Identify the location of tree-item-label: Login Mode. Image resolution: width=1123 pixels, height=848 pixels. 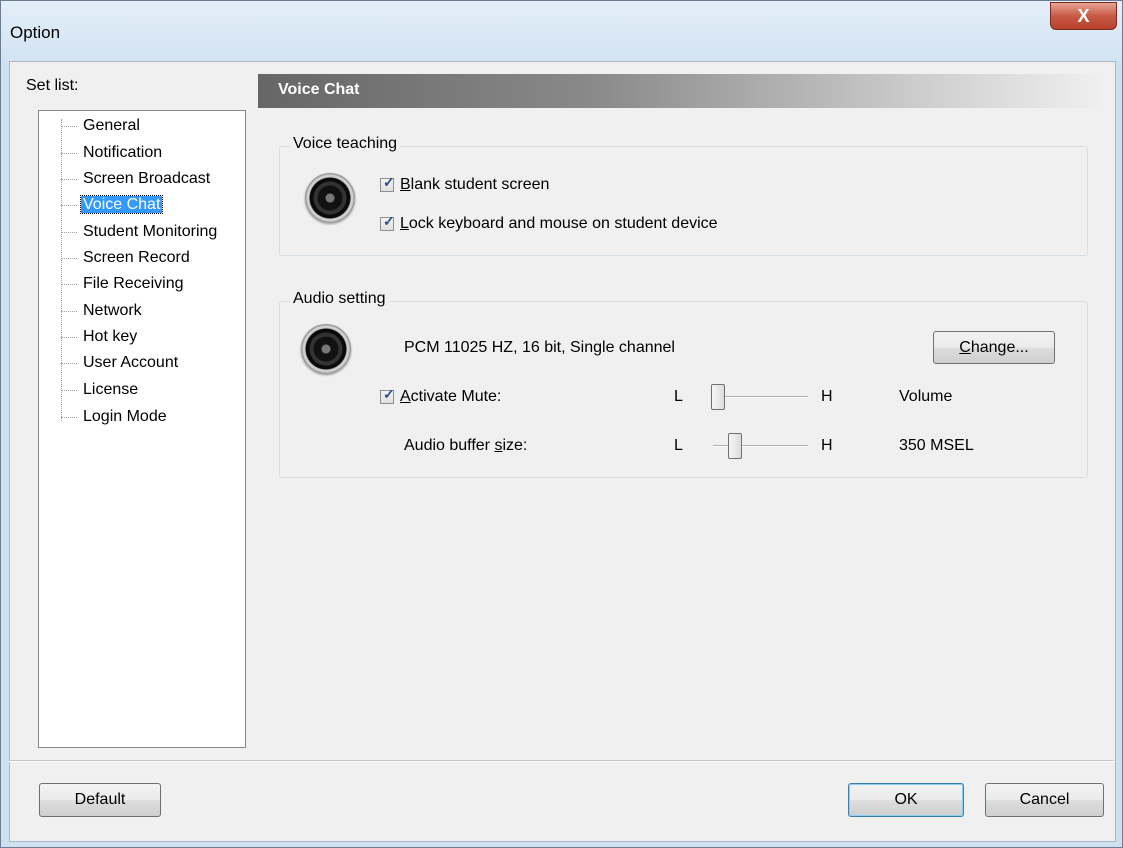
(125, 416).